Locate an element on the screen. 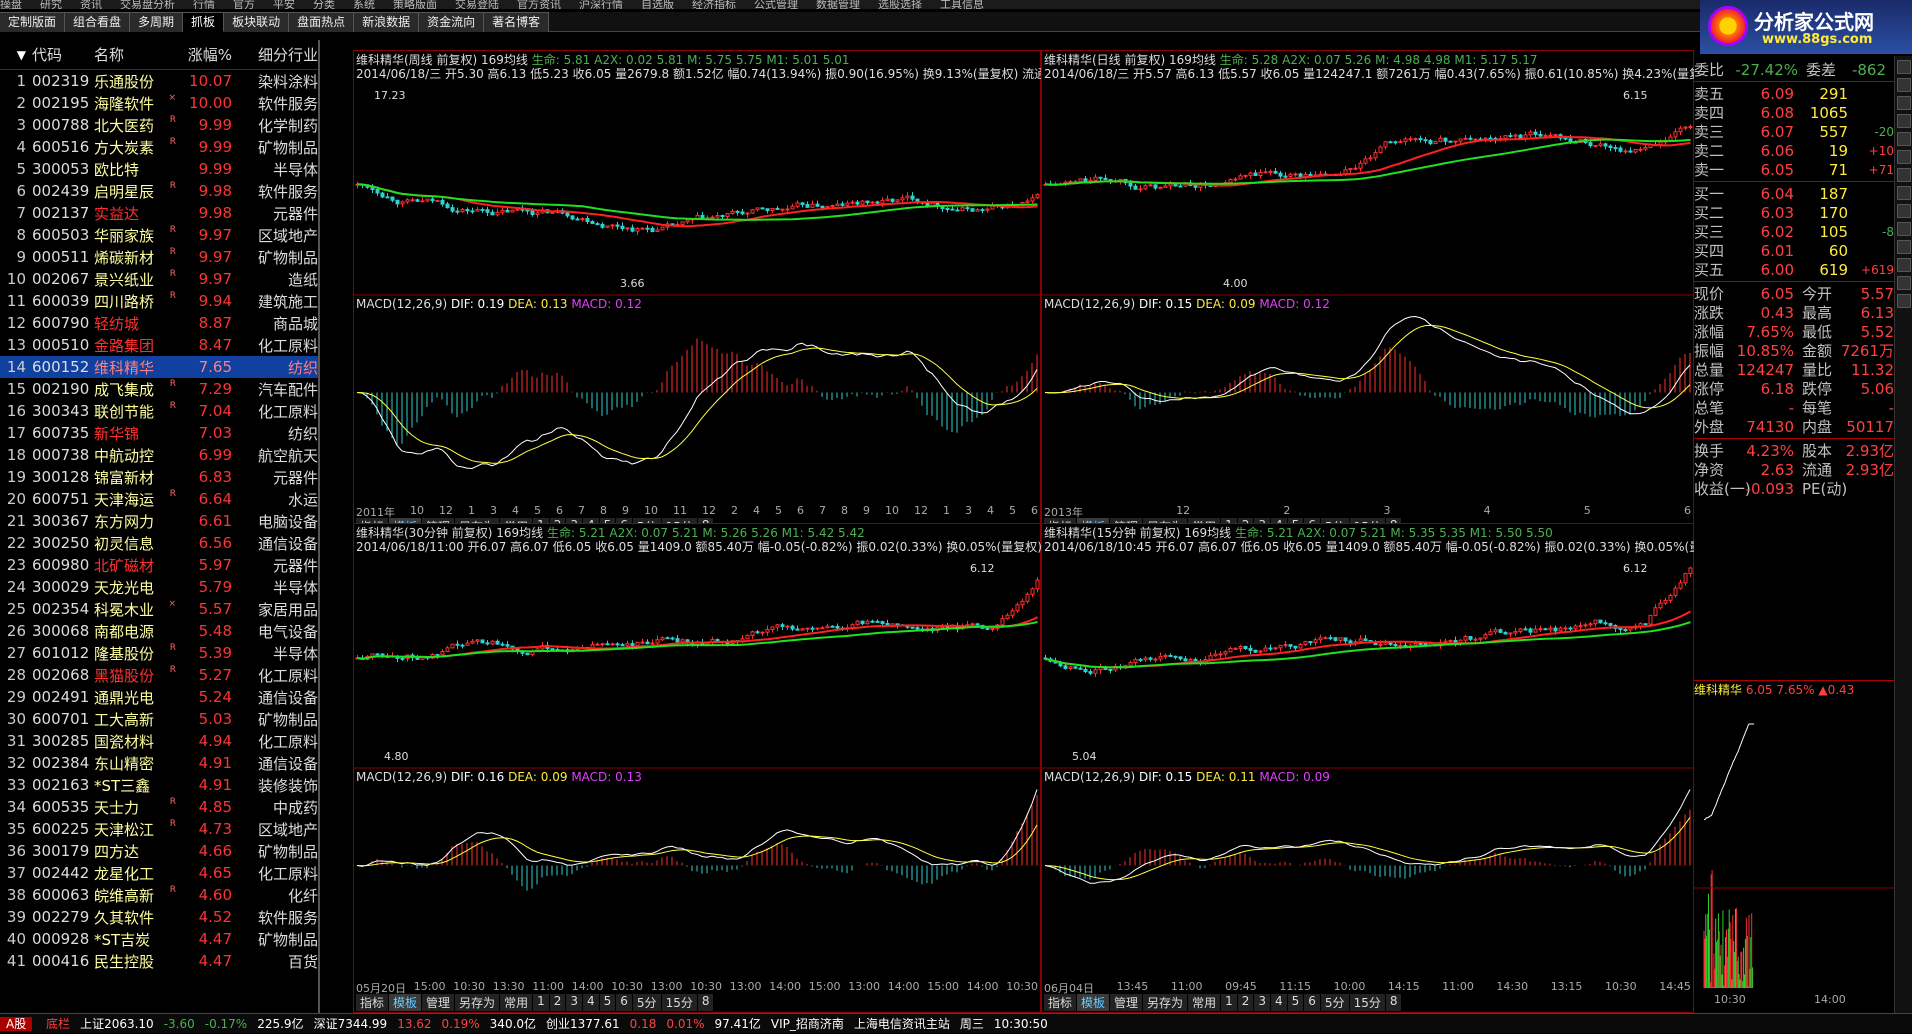 The width and height of the screenshot is (1912, 1034). table-row: 19 300128 锦富新材 6.83 元器件 is located at coordinates (159, 477).